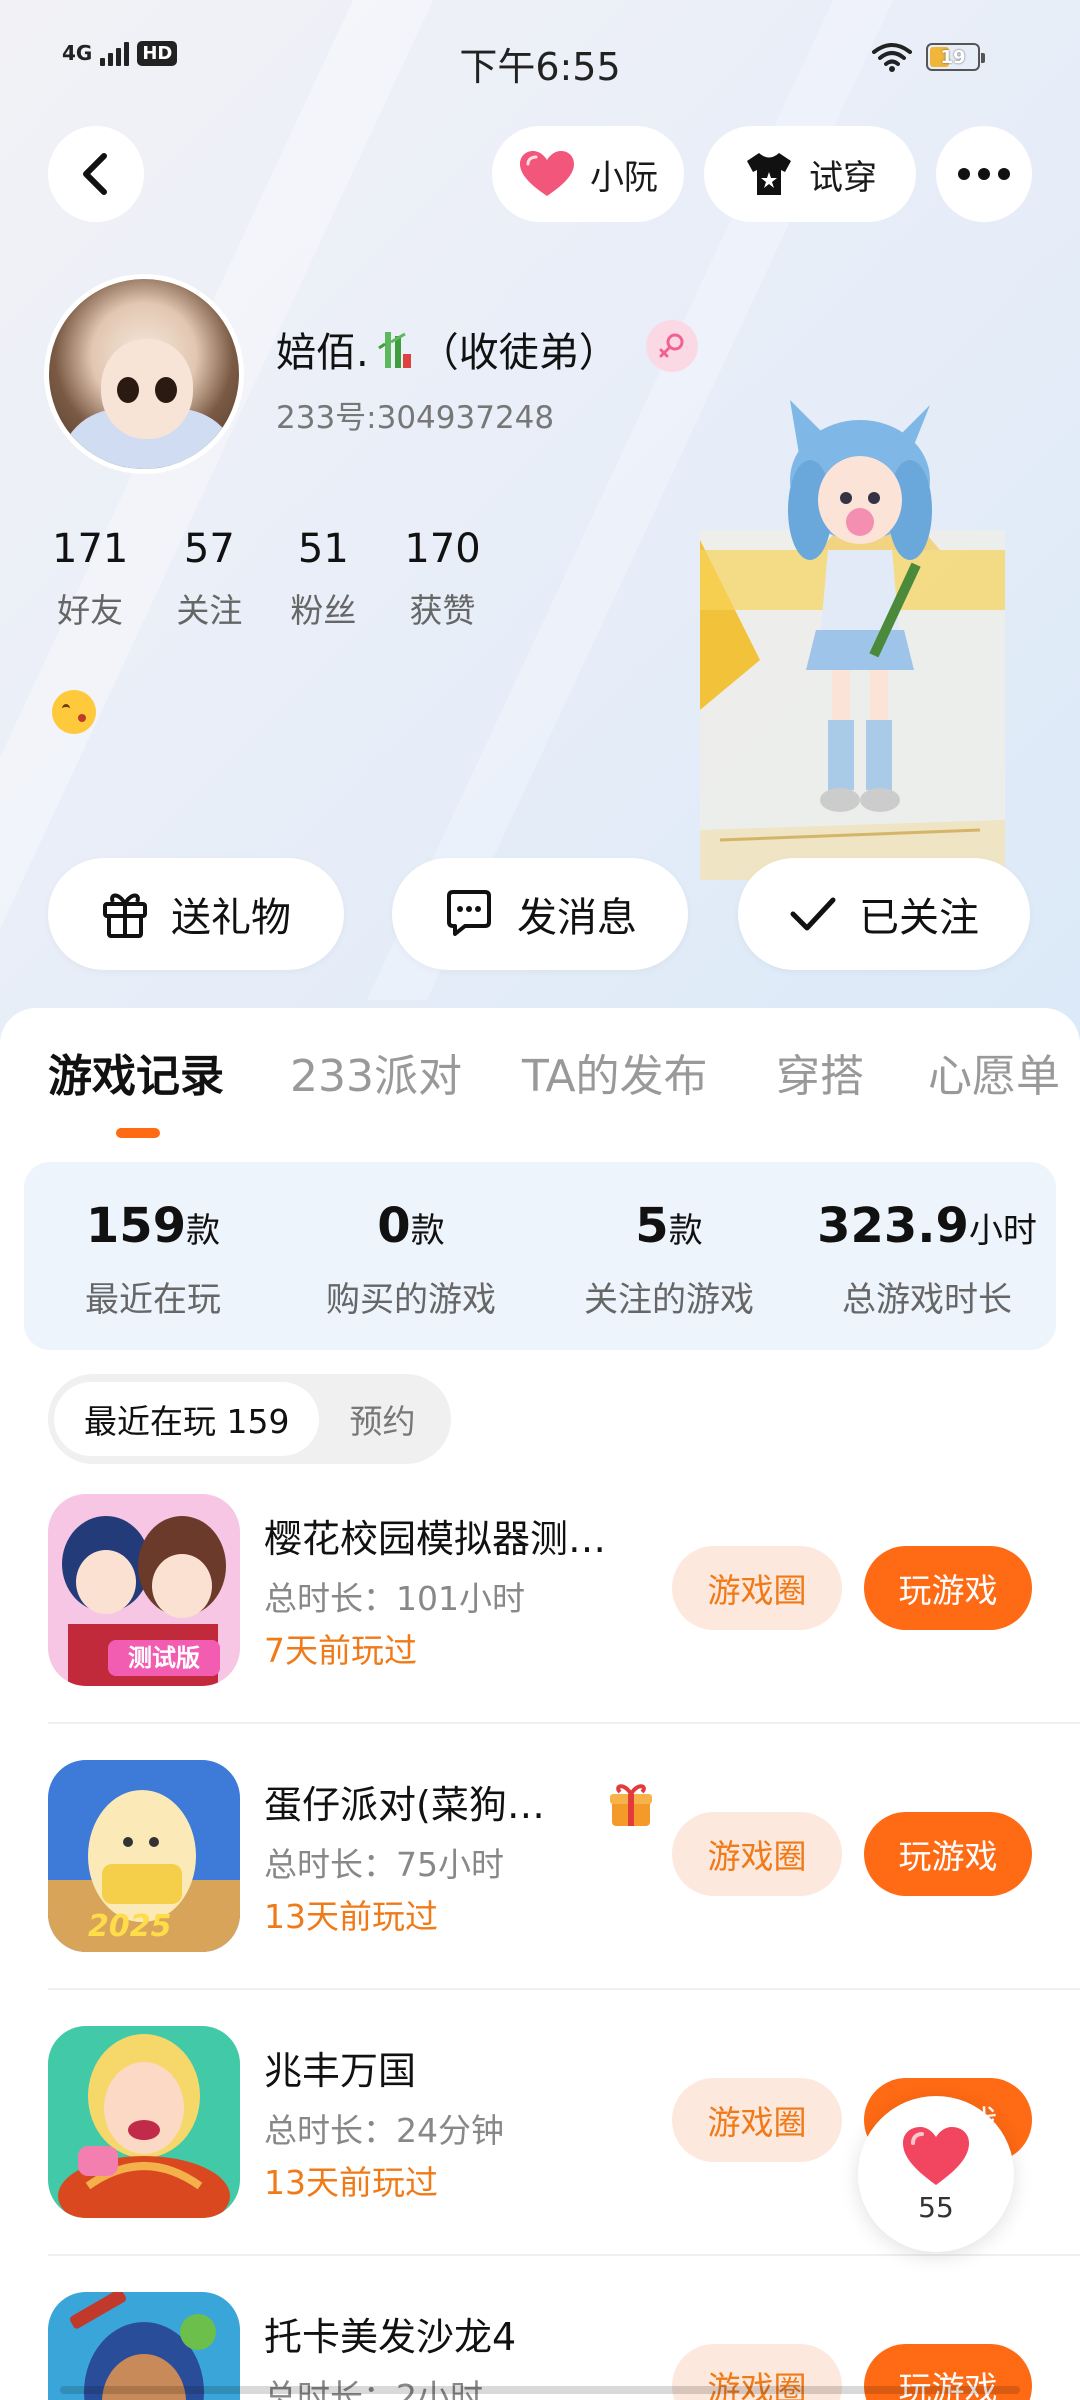 This screenshot has height=2400, width=1080. I want to click on nickname-suffix: （收徒弟）, so click(518, 353).